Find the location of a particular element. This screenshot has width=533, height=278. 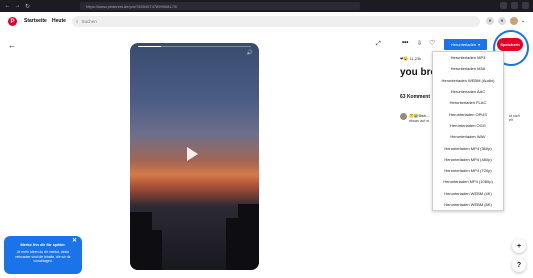

reactions-count: 11,23k is located at coordinates (415, 58).